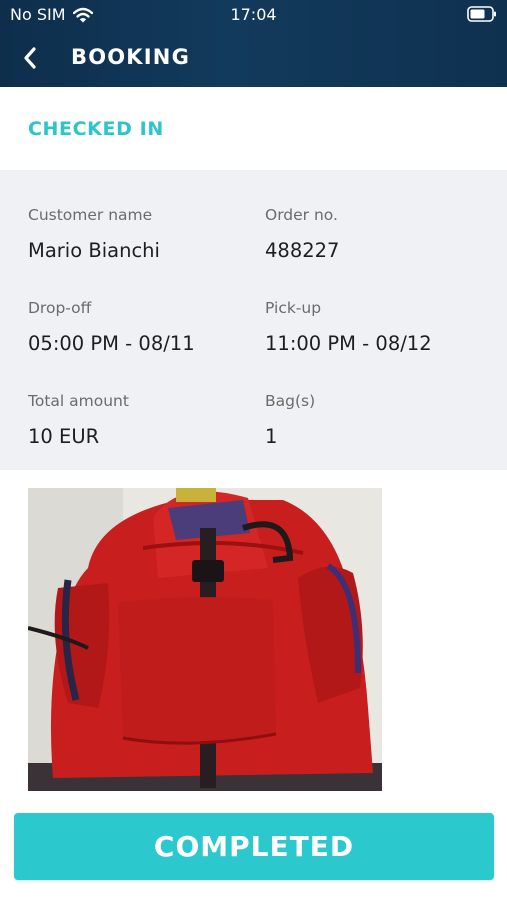 This screenshot has width=507, height=900. I want to click on status-bar: No SIM 17:04, so click(253, 15).